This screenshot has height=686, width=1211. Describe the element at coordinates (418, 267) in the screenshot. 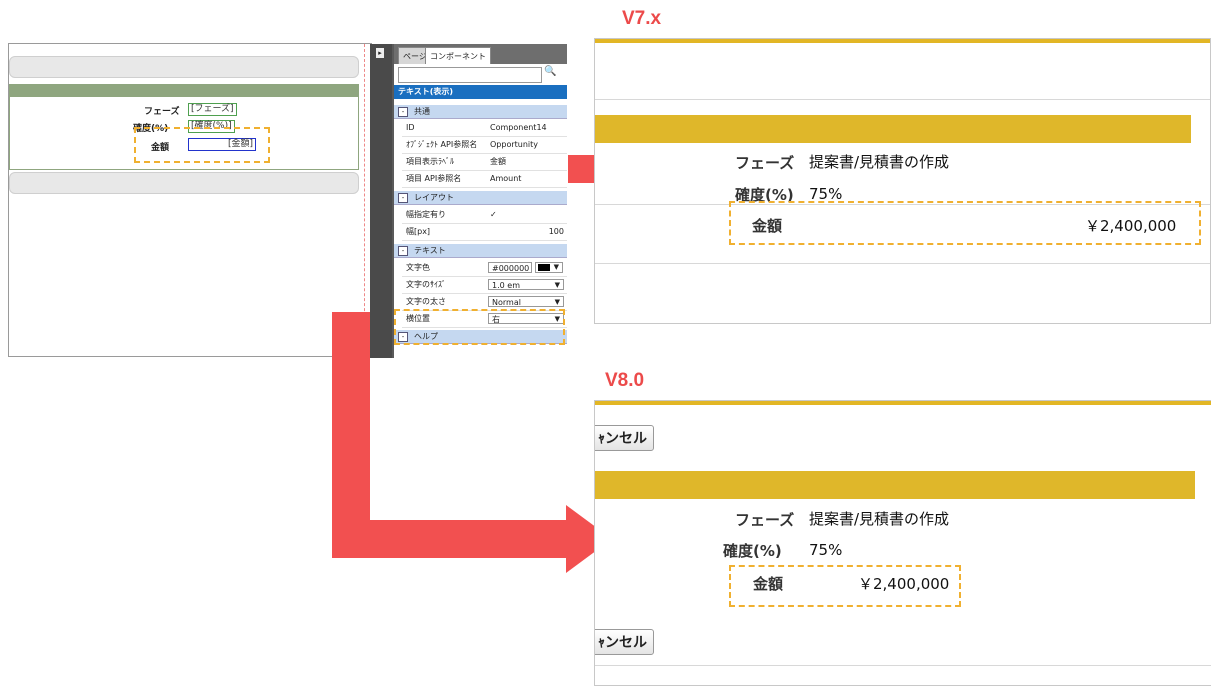

I see `prop-key: 文字色` at that location.